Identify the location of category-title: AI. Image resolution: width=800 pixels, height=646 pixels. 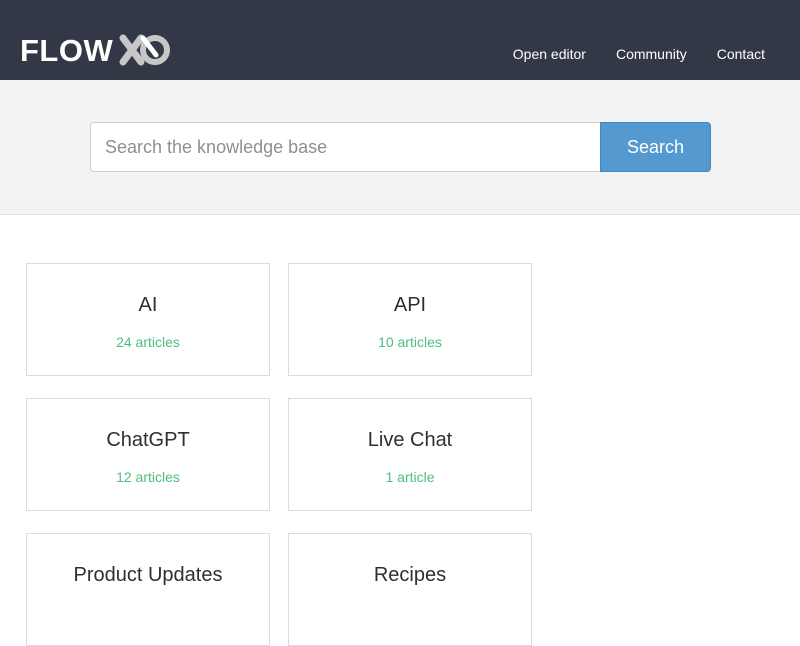
(148, 305).